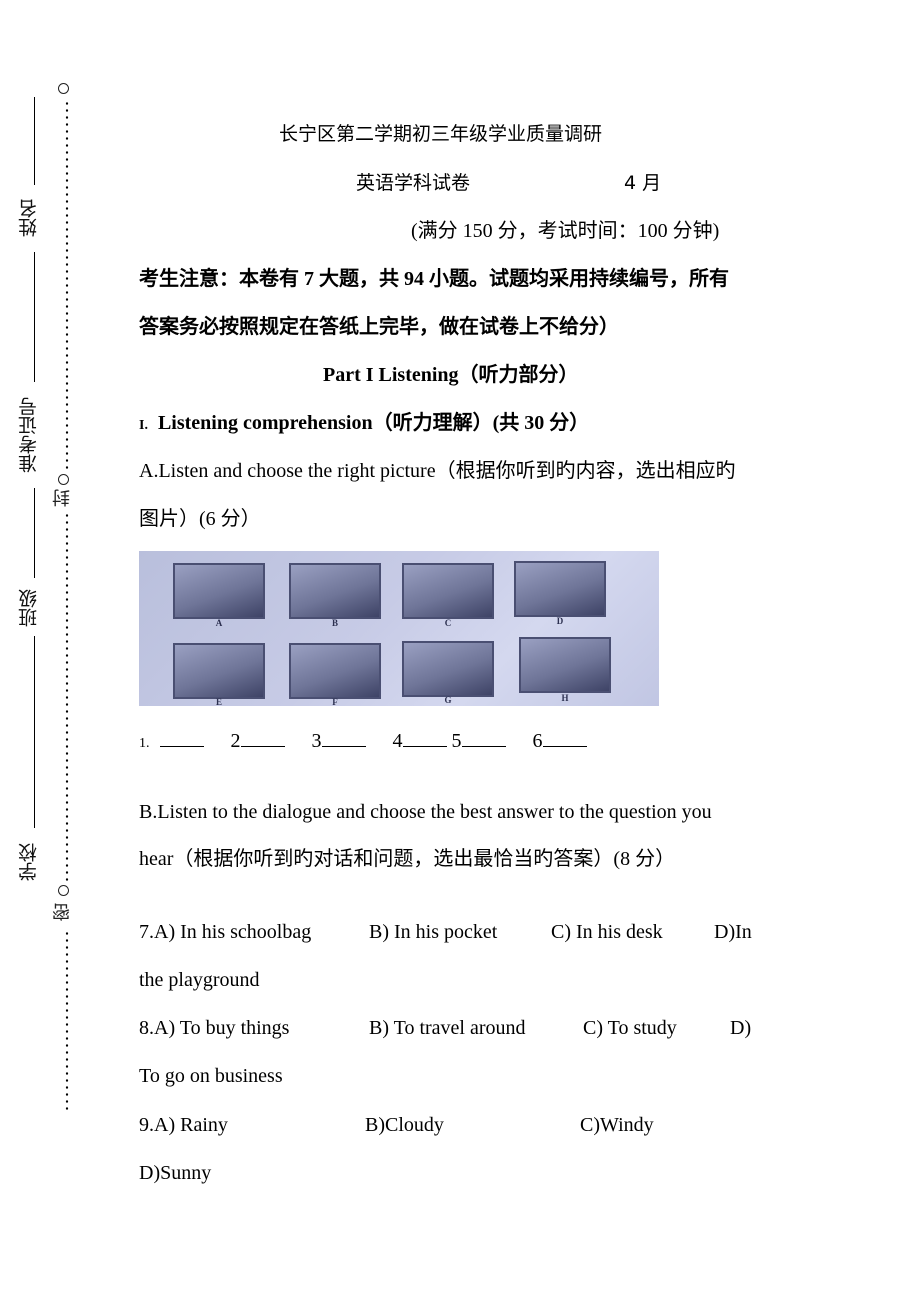  Describe the element at coordinates (565, 698) in the screenshot. I see `picture-label: H` at that location.